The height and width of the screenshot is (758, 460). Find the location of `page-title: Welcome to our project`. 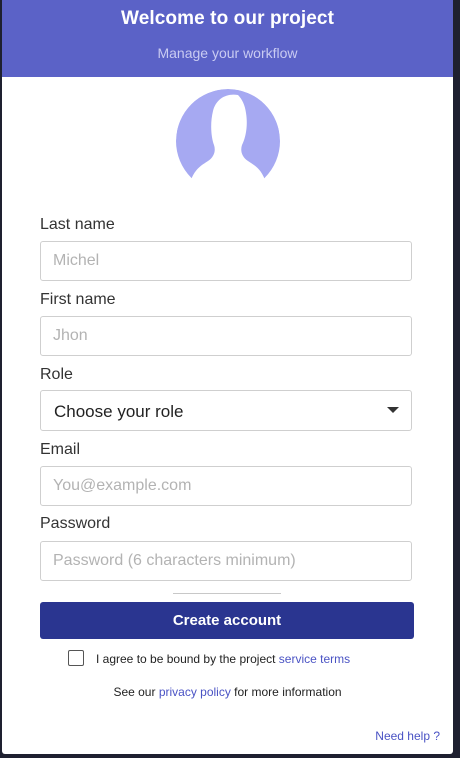

page-title: Welcome to our project is located at coordinates (227, 18).